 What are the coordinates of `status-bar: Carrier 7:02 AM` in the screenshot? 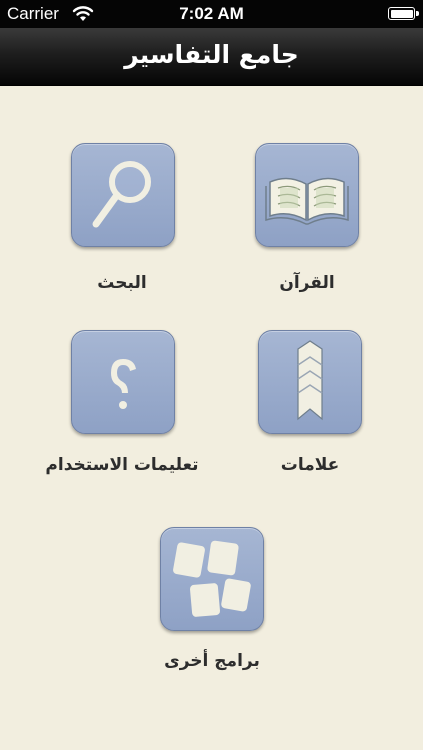 It's located at (211, 14).